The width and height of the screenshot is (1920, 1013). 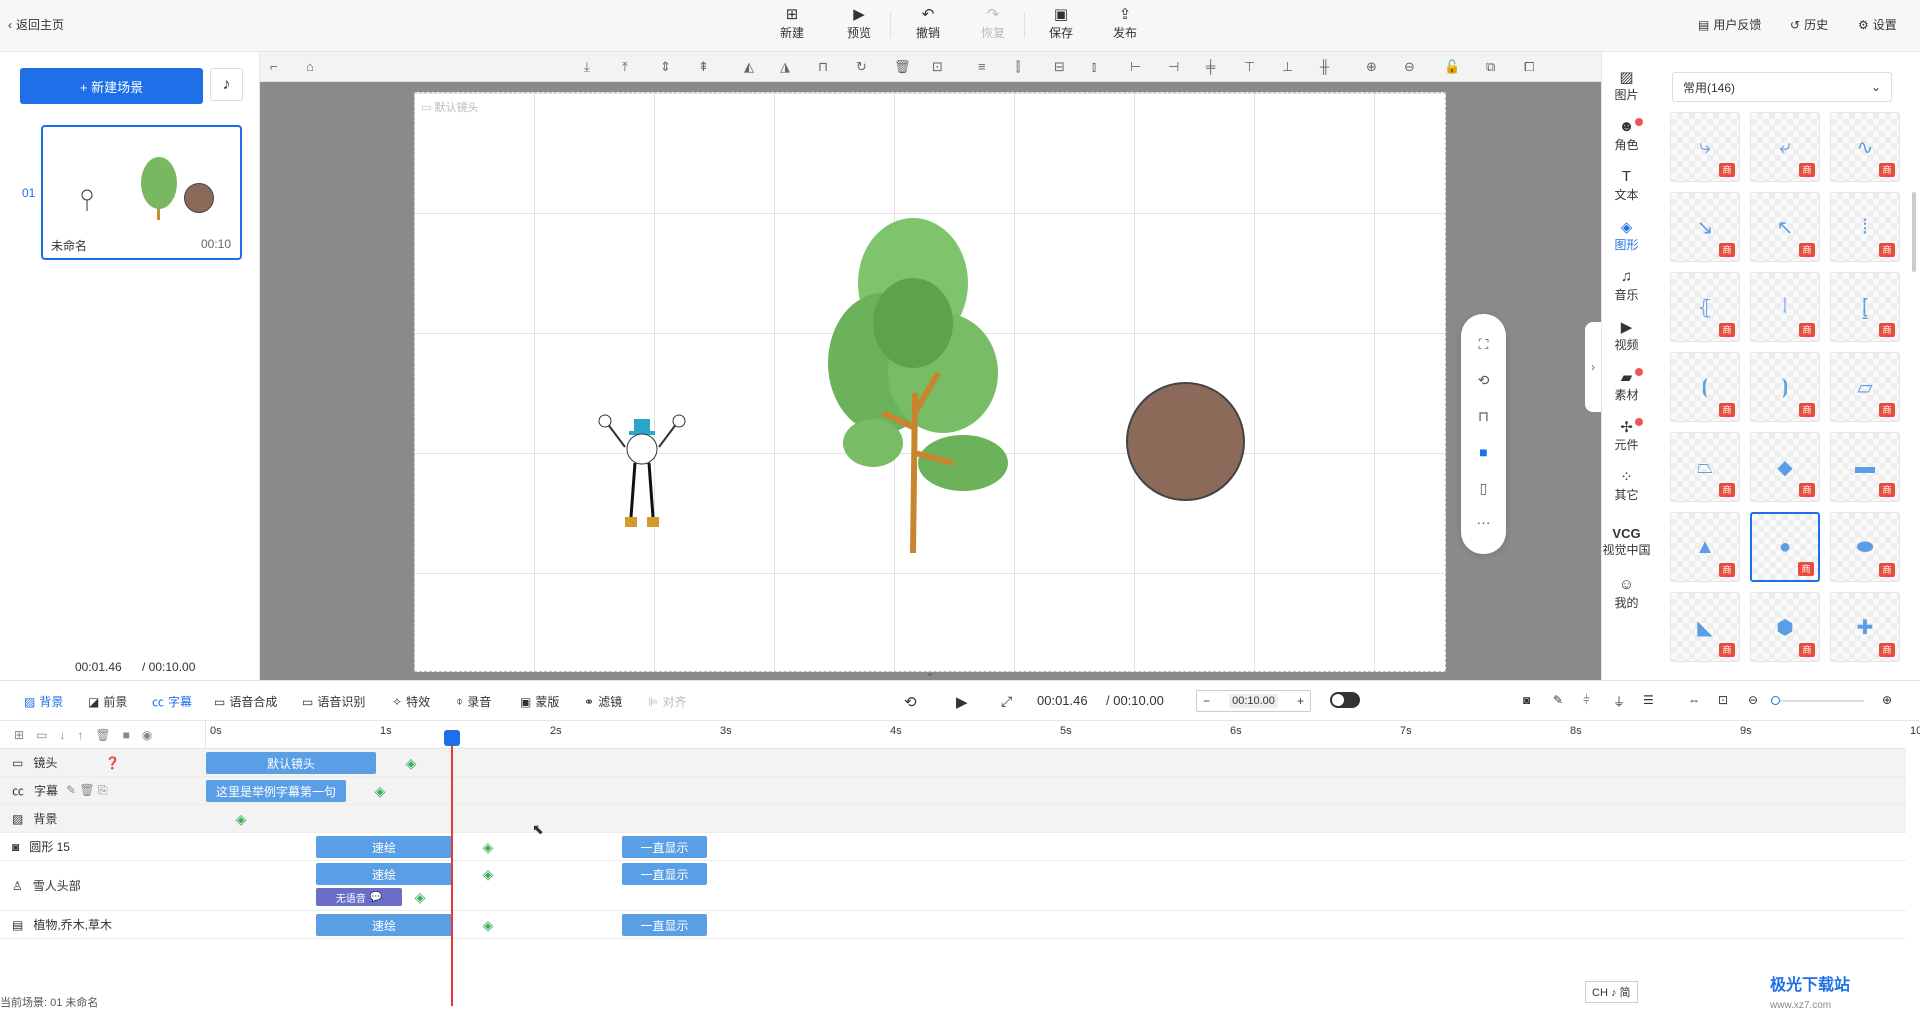 What do you see at coordinates (1526, 700) in the screenshot?
I see `camera-icon: ◙` at bounding box center [1526, 700].